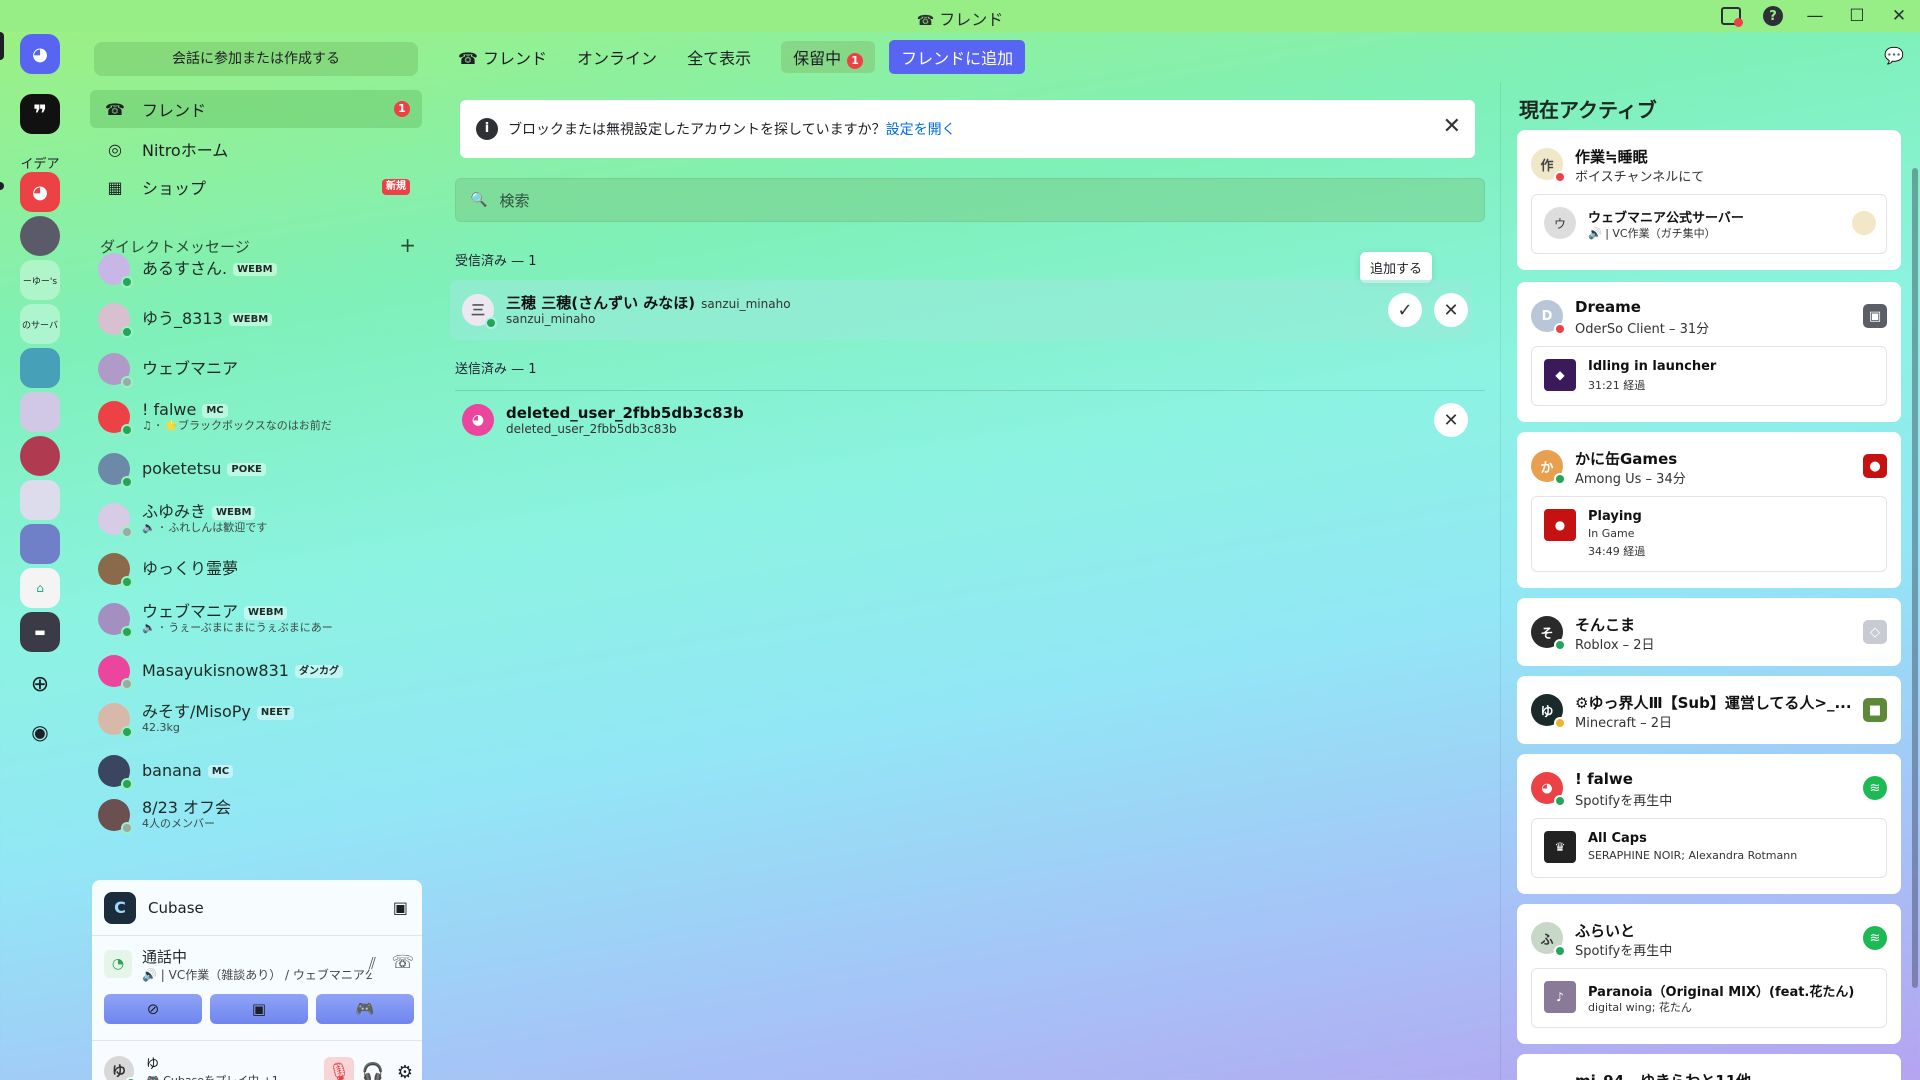  Describe the element at coordinates (1709, 632) in the screenshot. I see `activity-card: そ そんこま Roblox – 2日 ◇` at that location.